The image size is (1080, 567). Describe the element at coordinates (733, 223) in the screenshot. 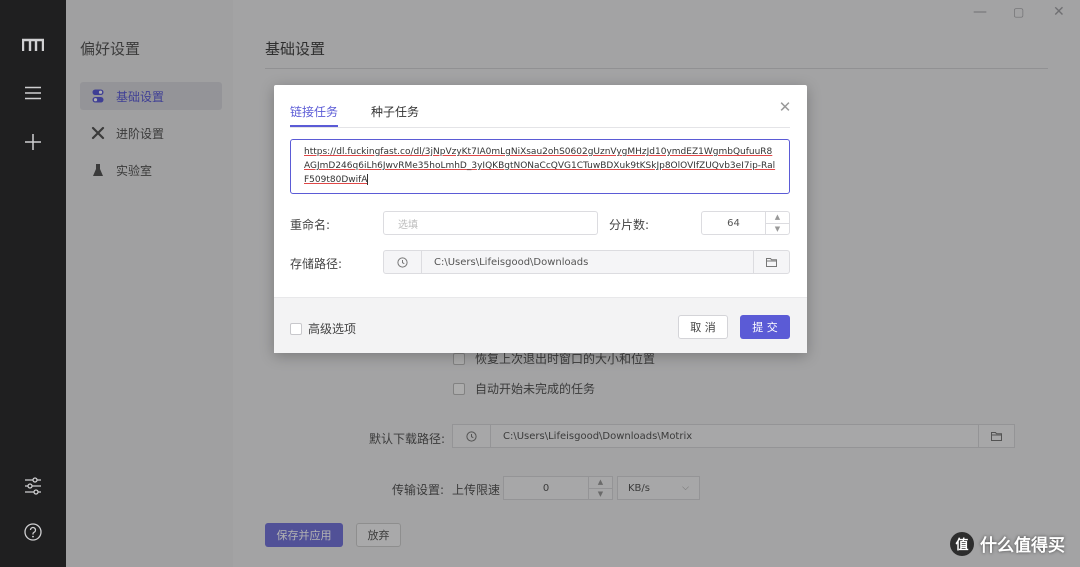

I see `split-value: 64` at that location.